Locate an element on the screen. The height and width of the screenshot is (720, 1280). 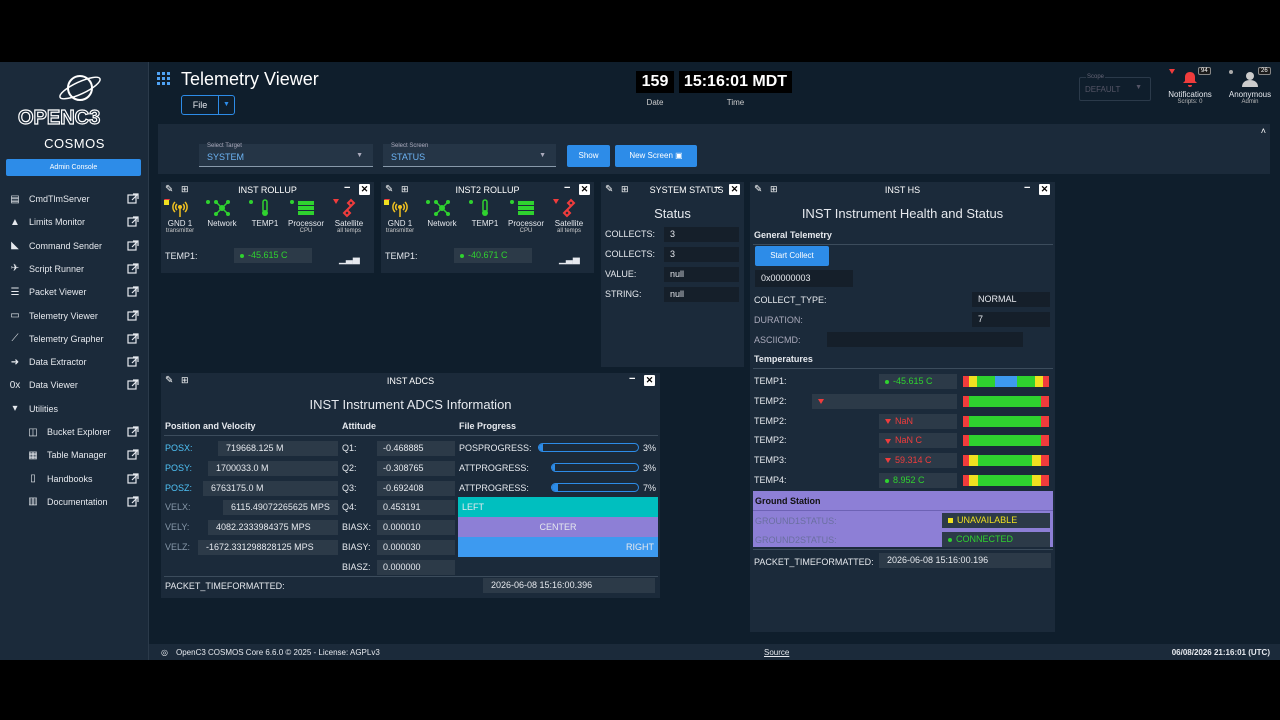
sidebar-item-bucket-explorer: ◫ Bucket Explorer is located at coordinates (74, 432).